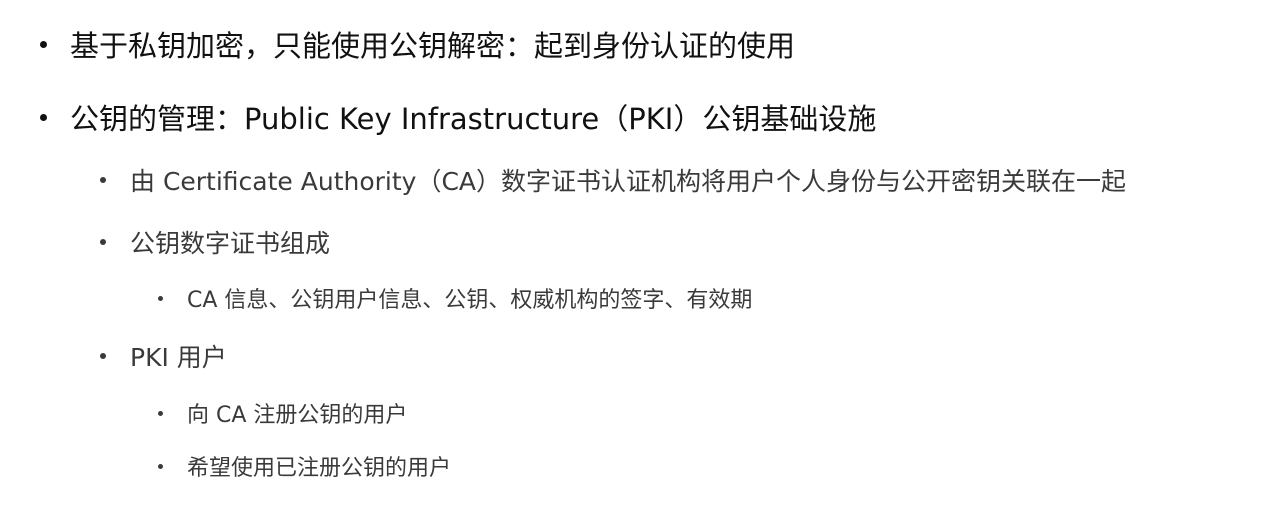 This screenshot has height=520, width=1281. I want to click on bullet-registering-users: 向 CA 注册公钥的用户, so click(282, 413).